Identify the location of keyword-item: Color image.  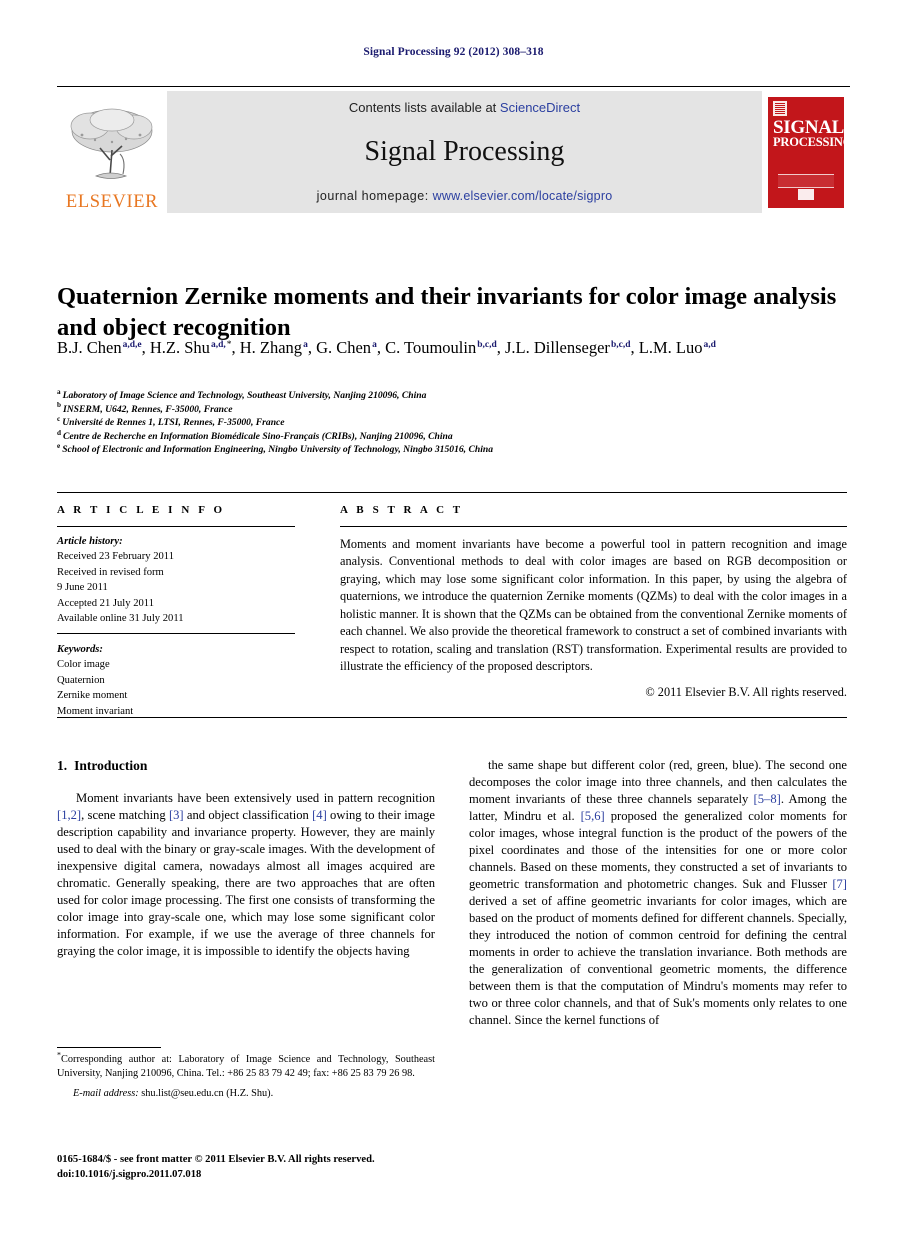
(83, 665).